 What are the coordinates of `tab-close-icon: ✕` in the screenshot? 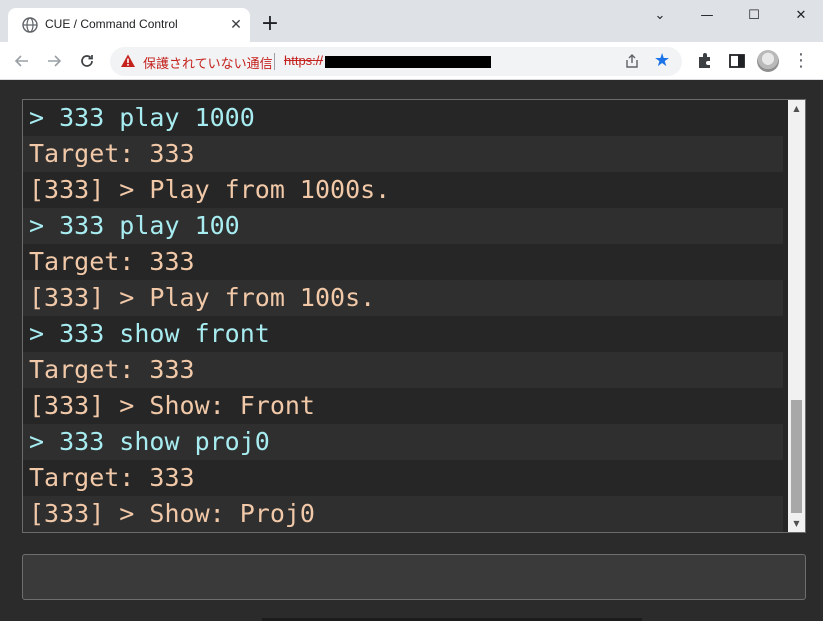 It's located at (236, 25).